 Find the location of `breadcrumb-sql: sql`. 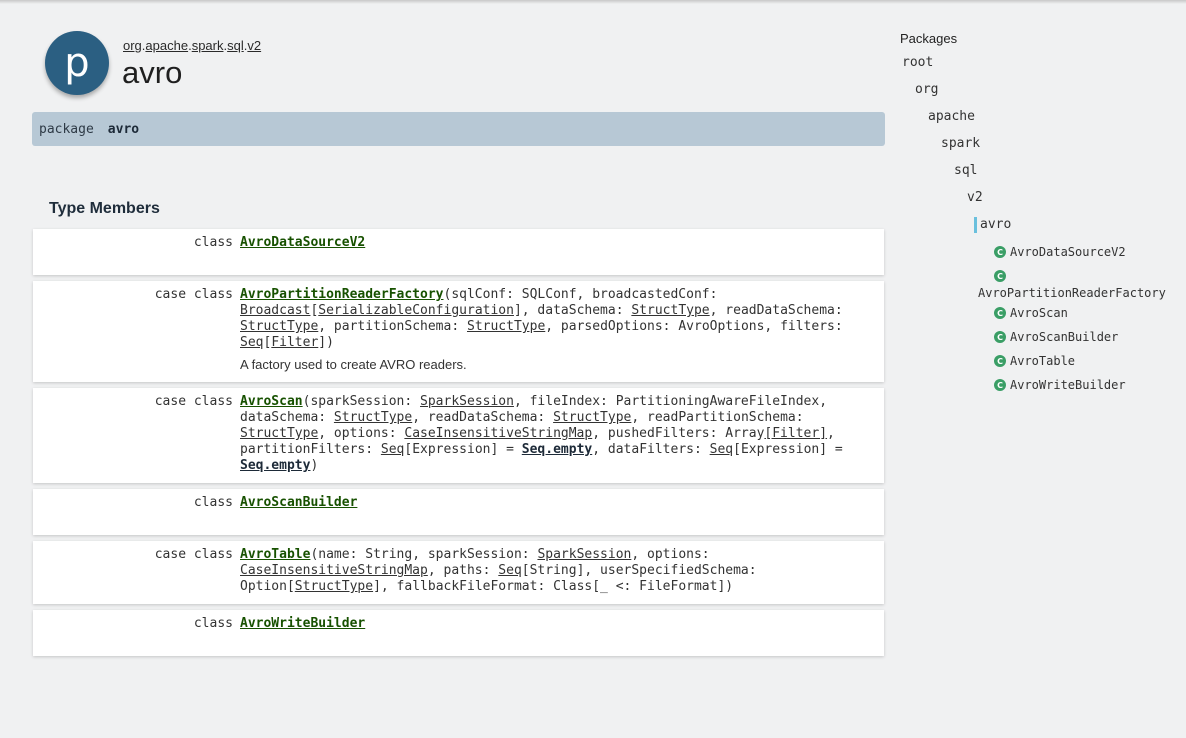

breadcrumb-sql: sql is located at coordinates (235, 45).